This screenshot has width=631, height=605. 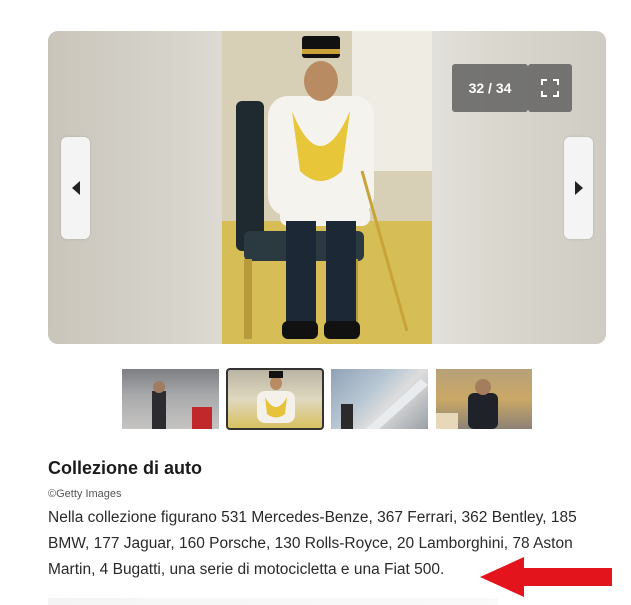 I want to click on thumbnail-4-illustration, so click(x=466, y=404).